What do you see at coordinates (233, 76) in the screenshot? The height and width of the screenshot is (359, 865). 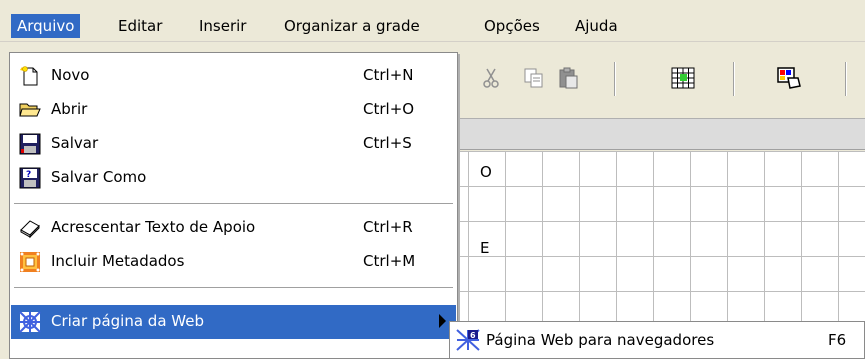 I see `menu-item-novo: Novo Ctrl+N` at bounding box center [233, 76].